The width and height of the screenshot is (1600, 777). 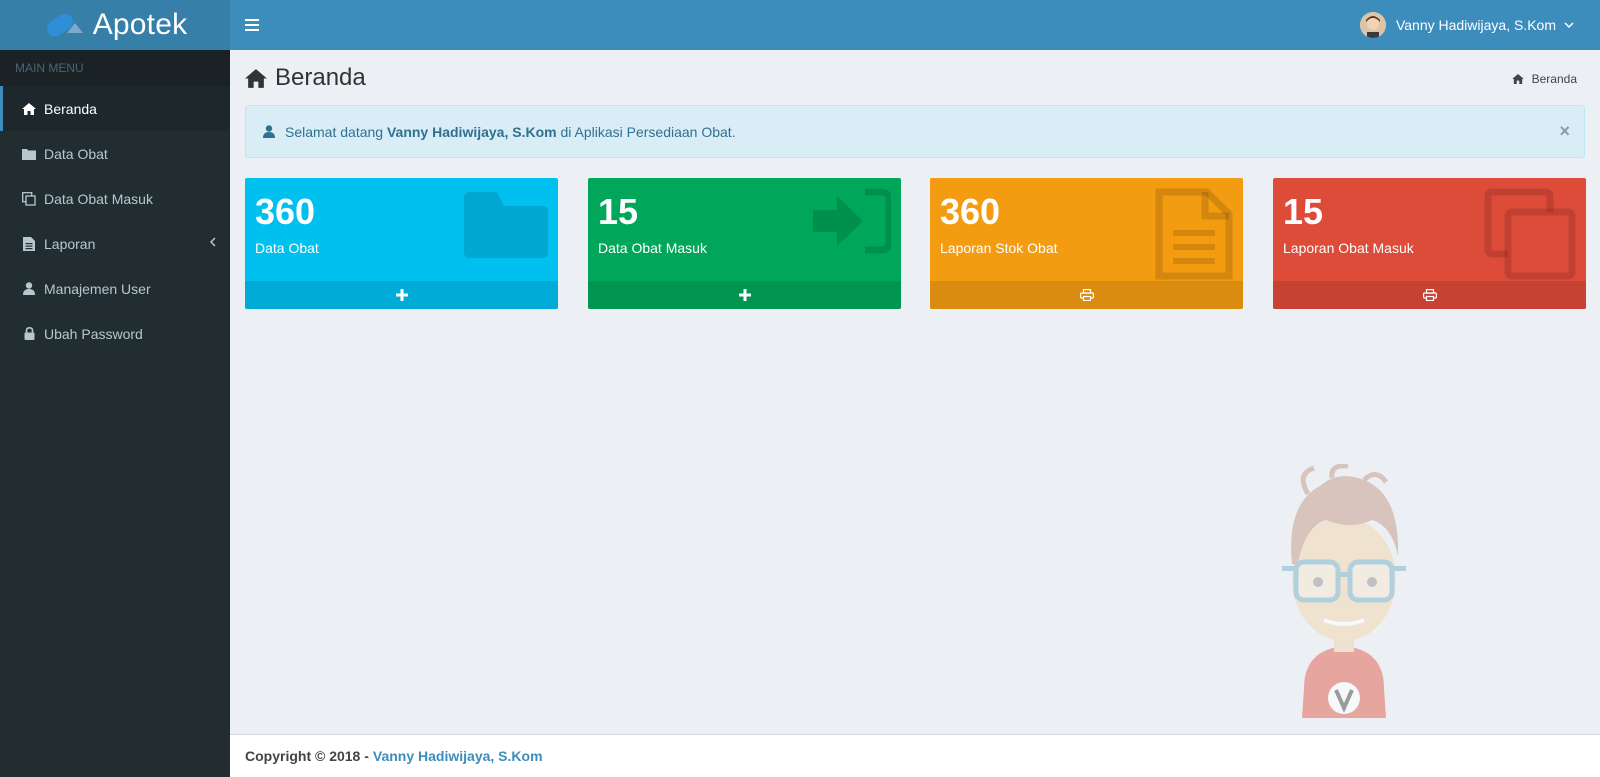 I want to click on sidebar-item-manajemen-user: Manajemen User, so click(x=115, y=288).